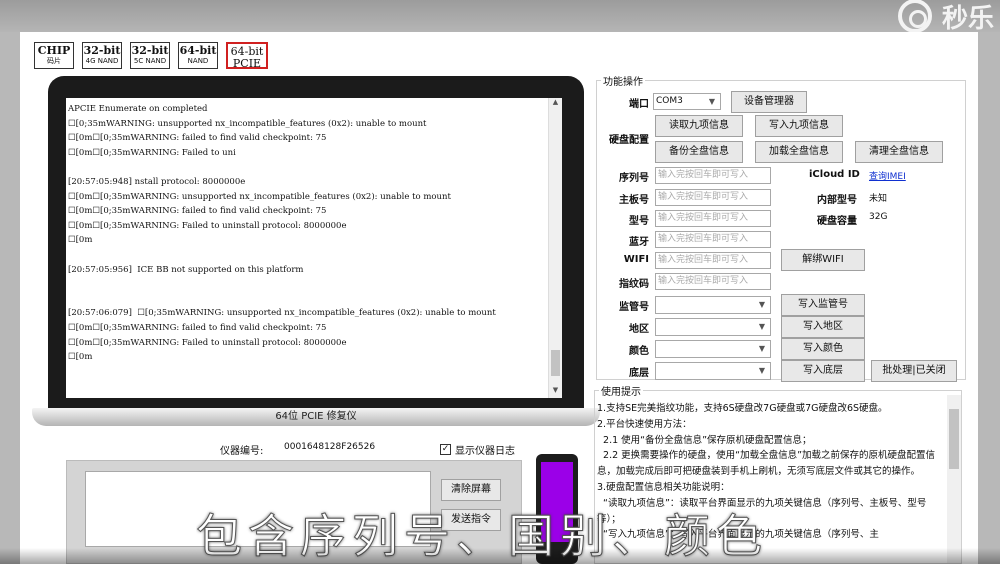 This screenshot has width=1000, height=564. I want to click on capacity-value: 32G, so click(878, 217).